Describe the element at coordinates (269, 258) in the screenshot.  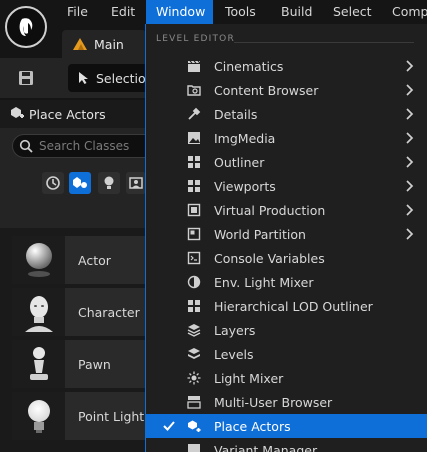
I see `menu-item-label: Console Variables` at that location.